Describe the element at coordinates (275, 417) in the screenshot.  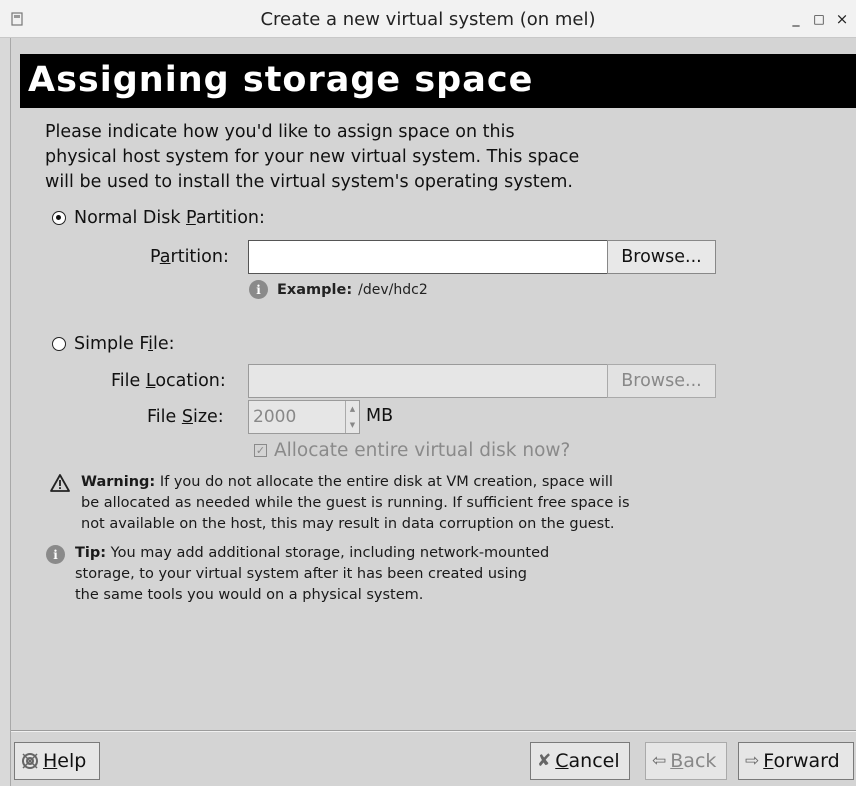
I see `file-size-value: 2000` at that location.